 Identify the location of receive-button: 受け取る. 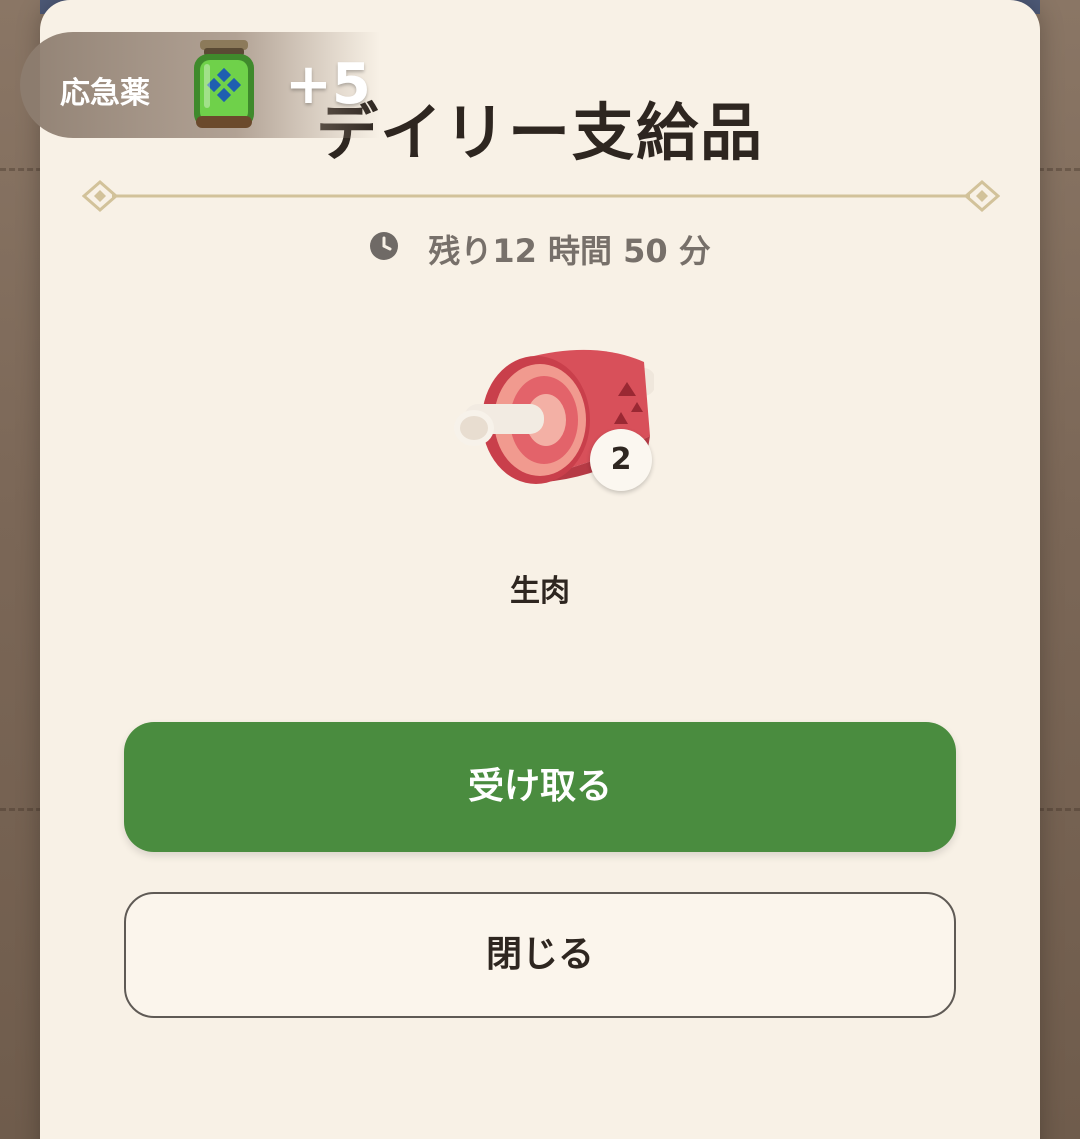
(540, 787).